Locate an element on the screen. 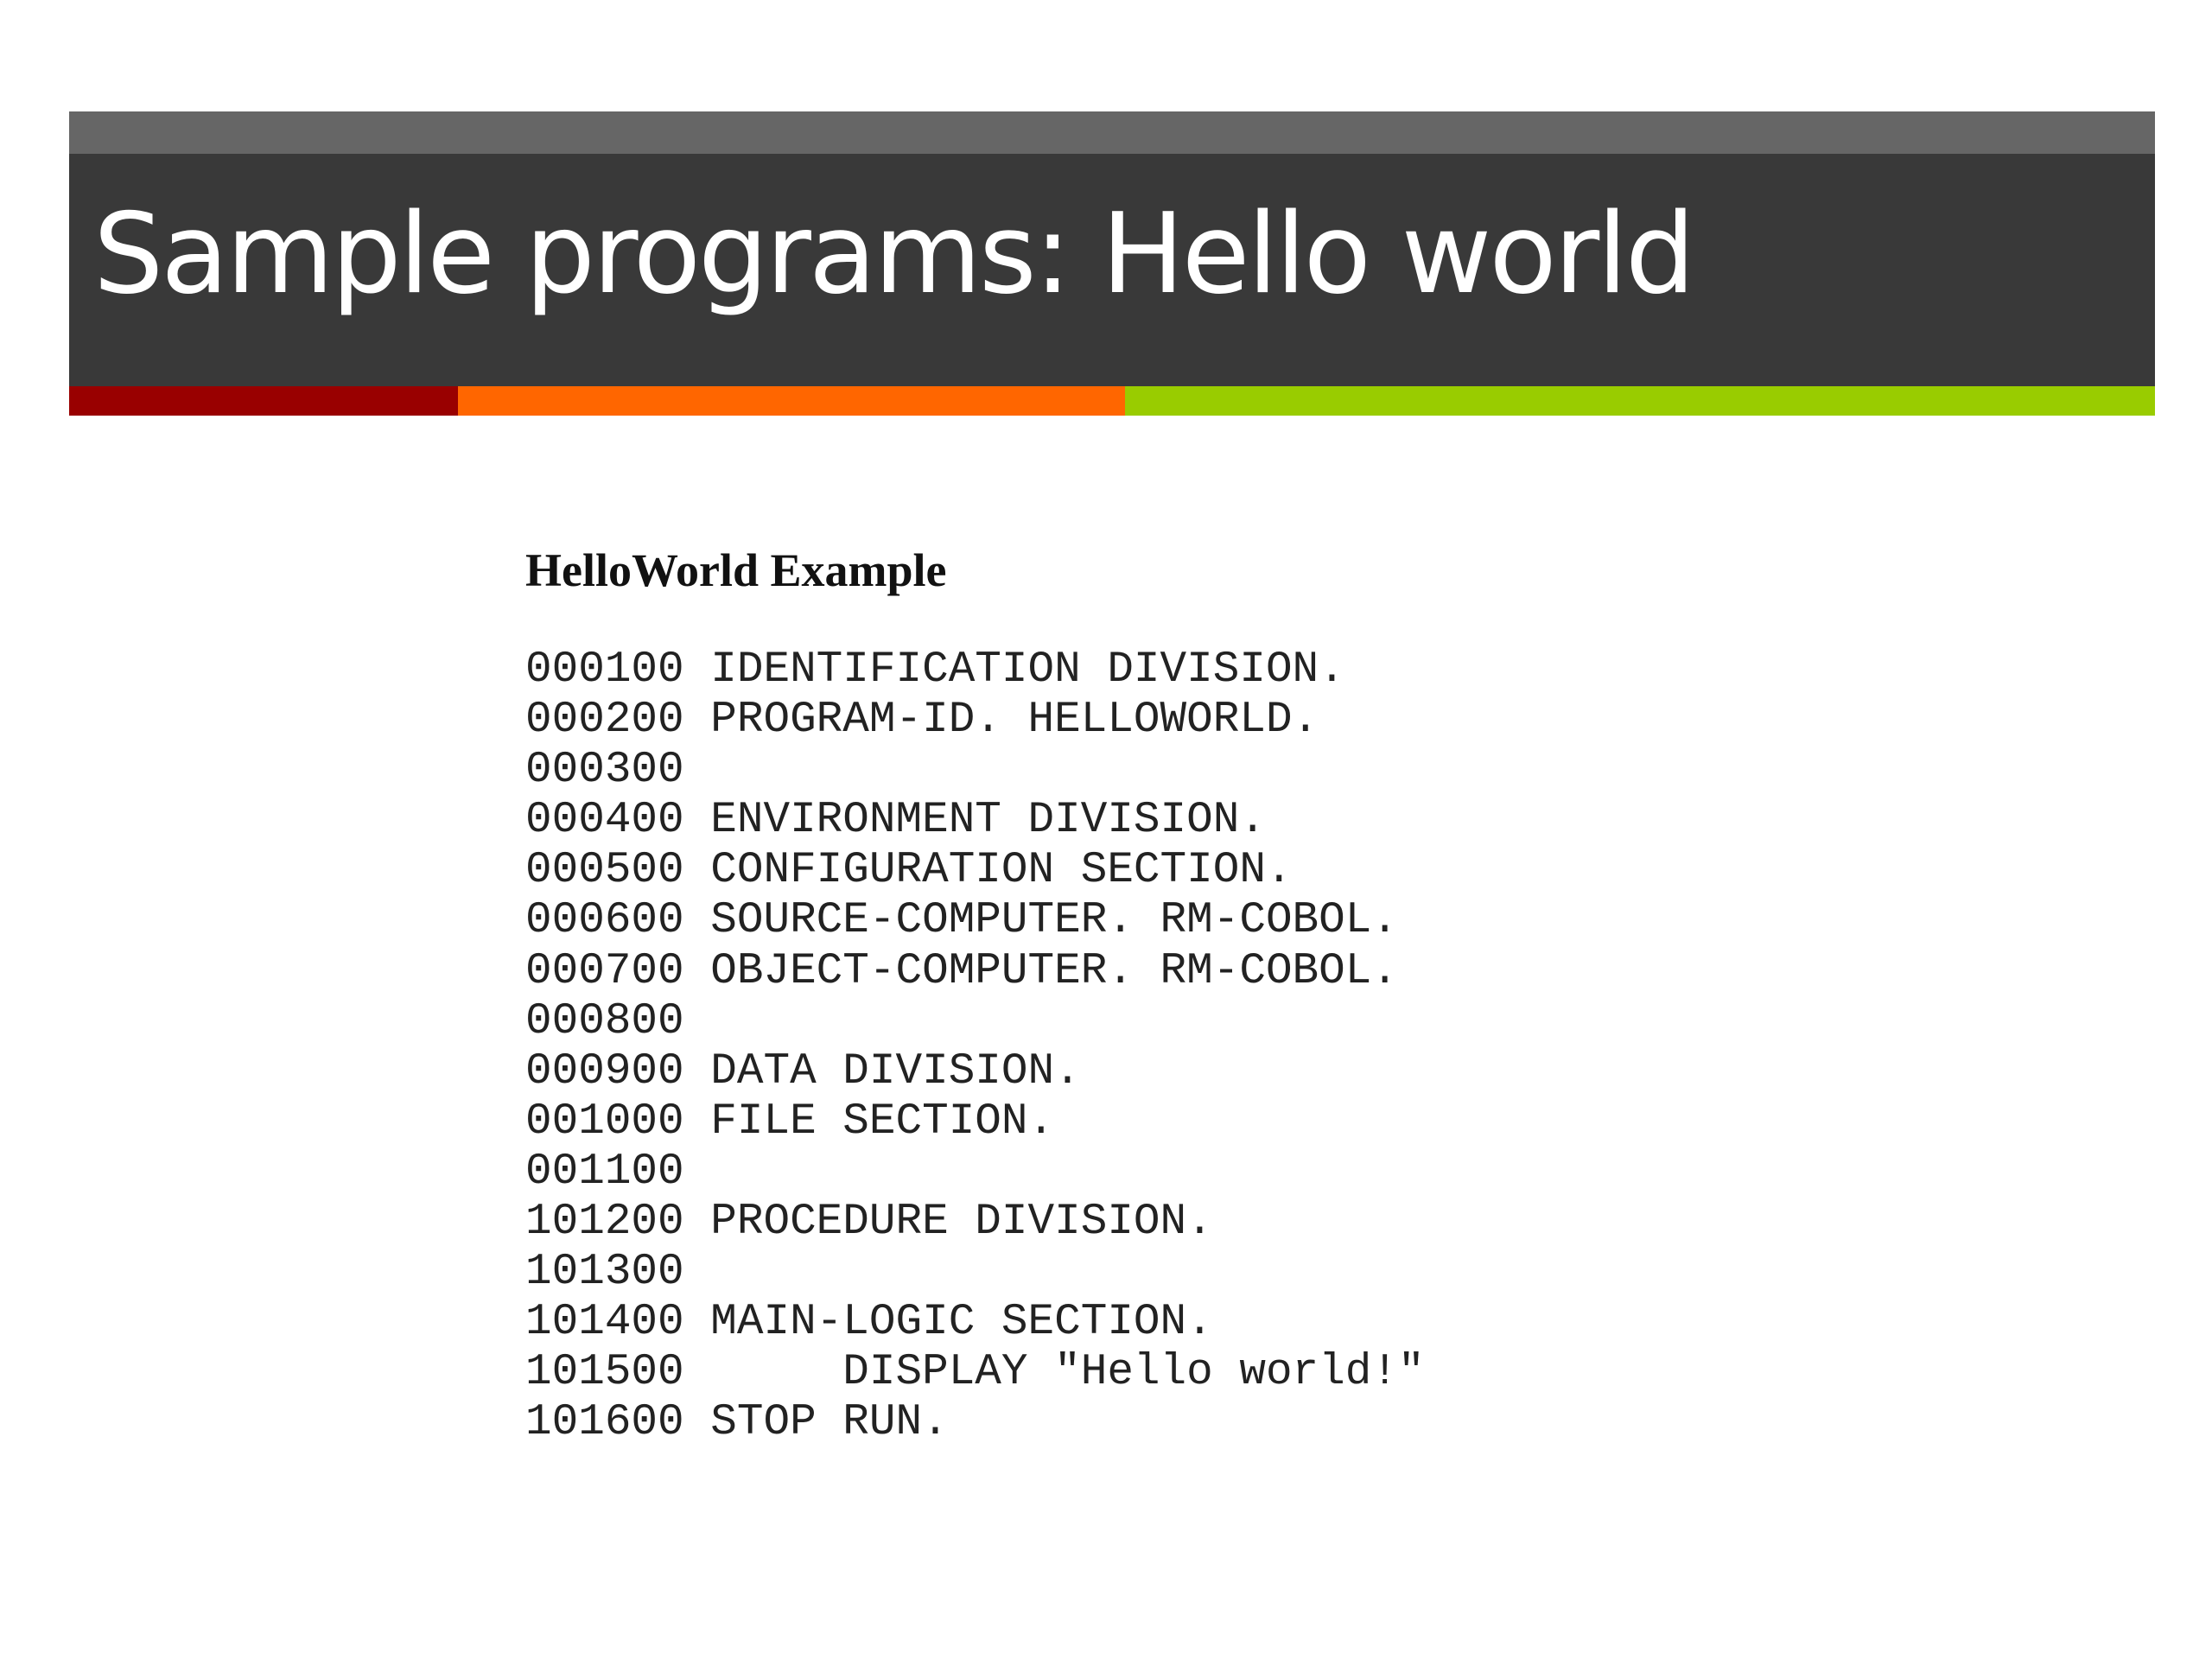  code-text: DISPLAY "Hello world!" is located at coordinates (1067, 1373).